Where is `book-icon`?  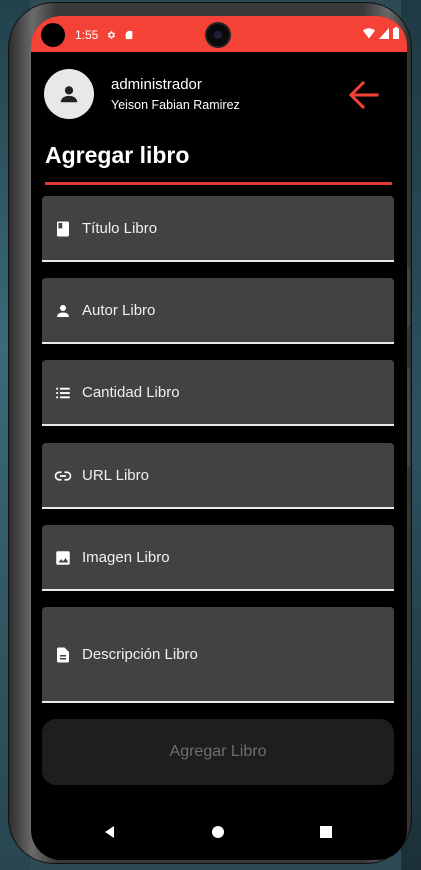 book-icon is located at coordinates (63, 229).